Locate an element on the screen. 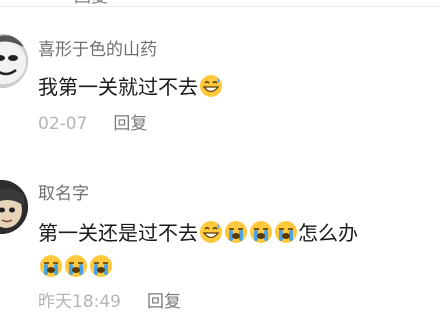  comment-username: 喜形于色的山药 is located at coordinates (97, 50).